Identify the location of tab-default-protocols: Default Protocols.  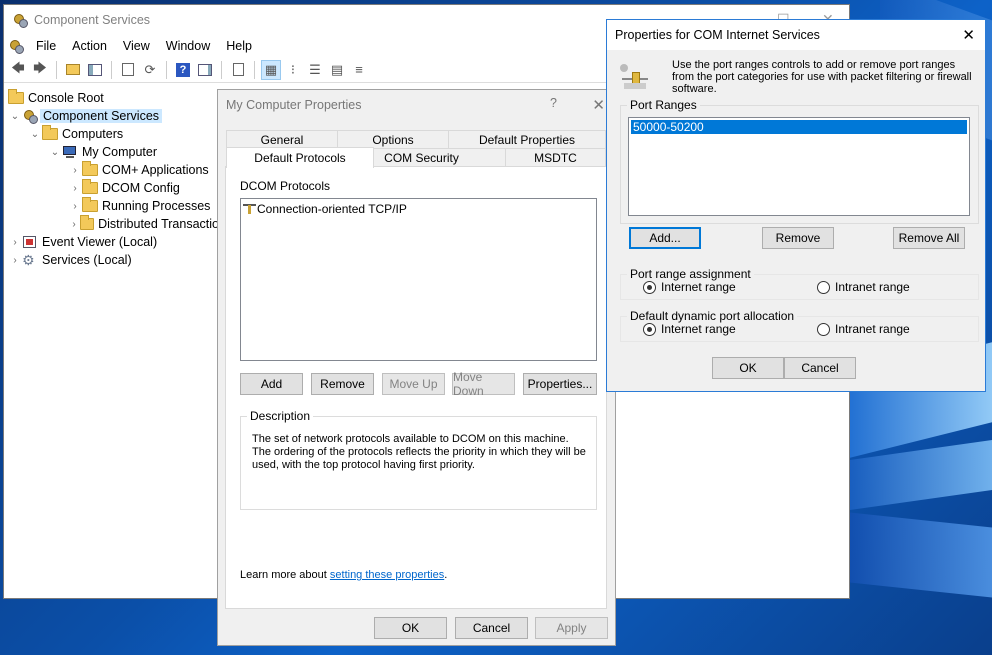
(300, 157).